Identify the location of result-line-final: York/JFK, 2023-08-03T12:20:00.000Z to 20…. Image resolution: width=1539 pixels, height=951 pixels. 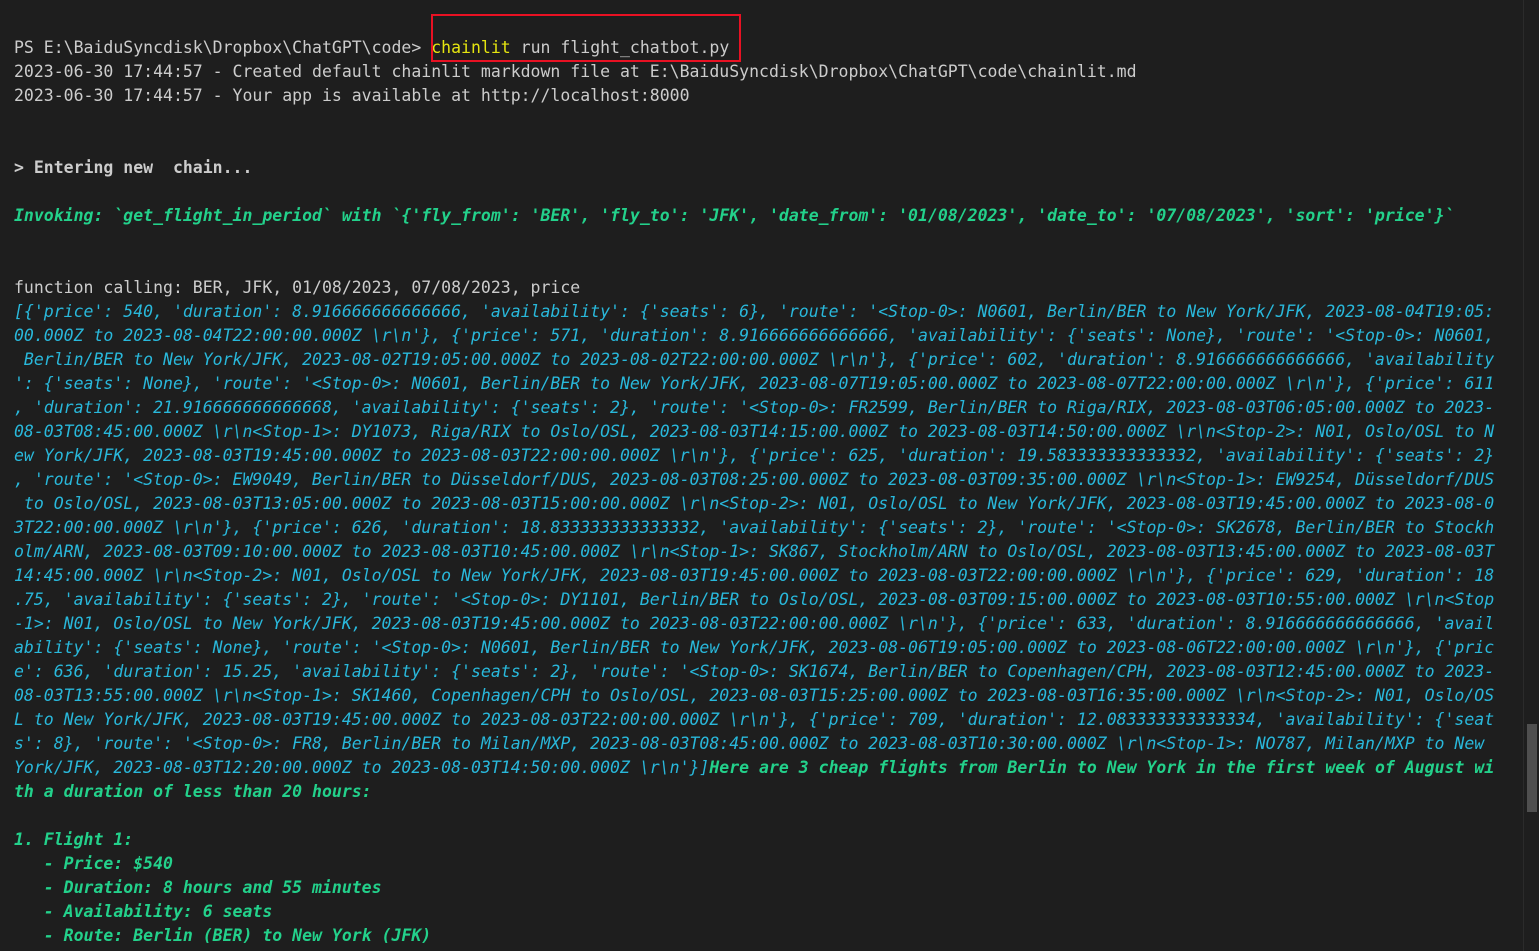
(754, 768).